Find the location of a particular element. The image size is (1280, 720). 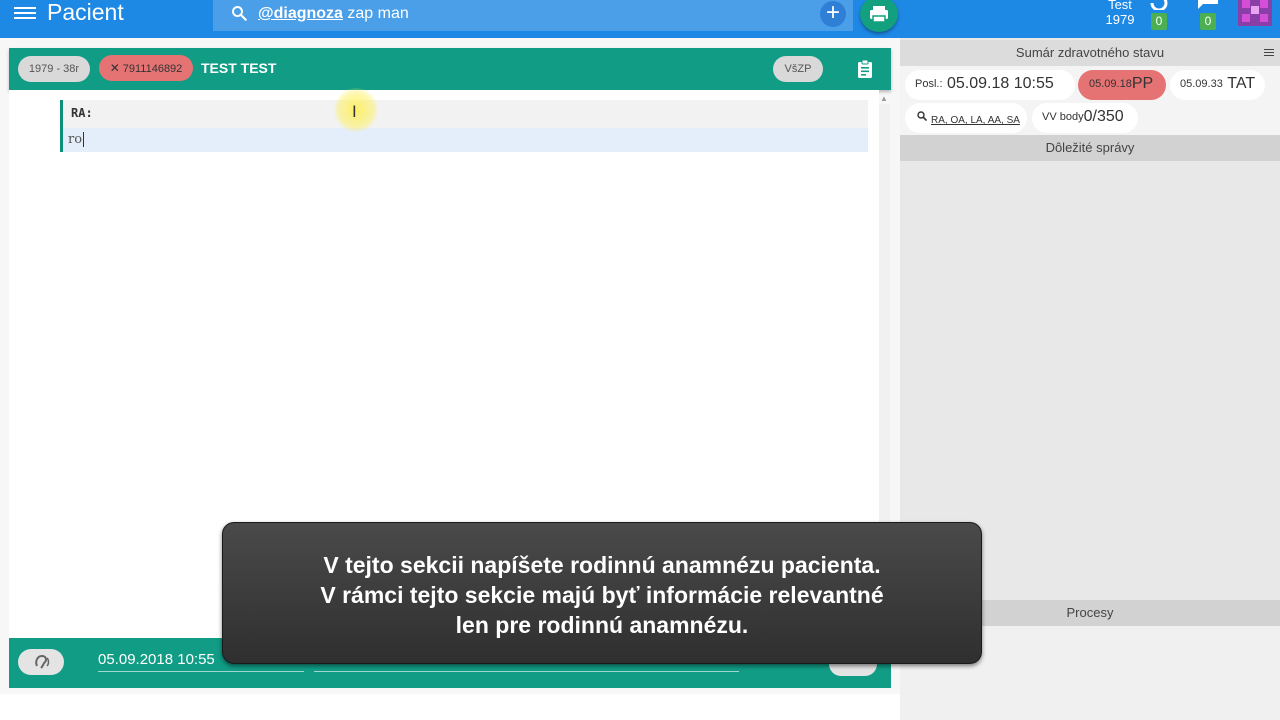

pp-label: PP is located at coordinates (1142, 83).